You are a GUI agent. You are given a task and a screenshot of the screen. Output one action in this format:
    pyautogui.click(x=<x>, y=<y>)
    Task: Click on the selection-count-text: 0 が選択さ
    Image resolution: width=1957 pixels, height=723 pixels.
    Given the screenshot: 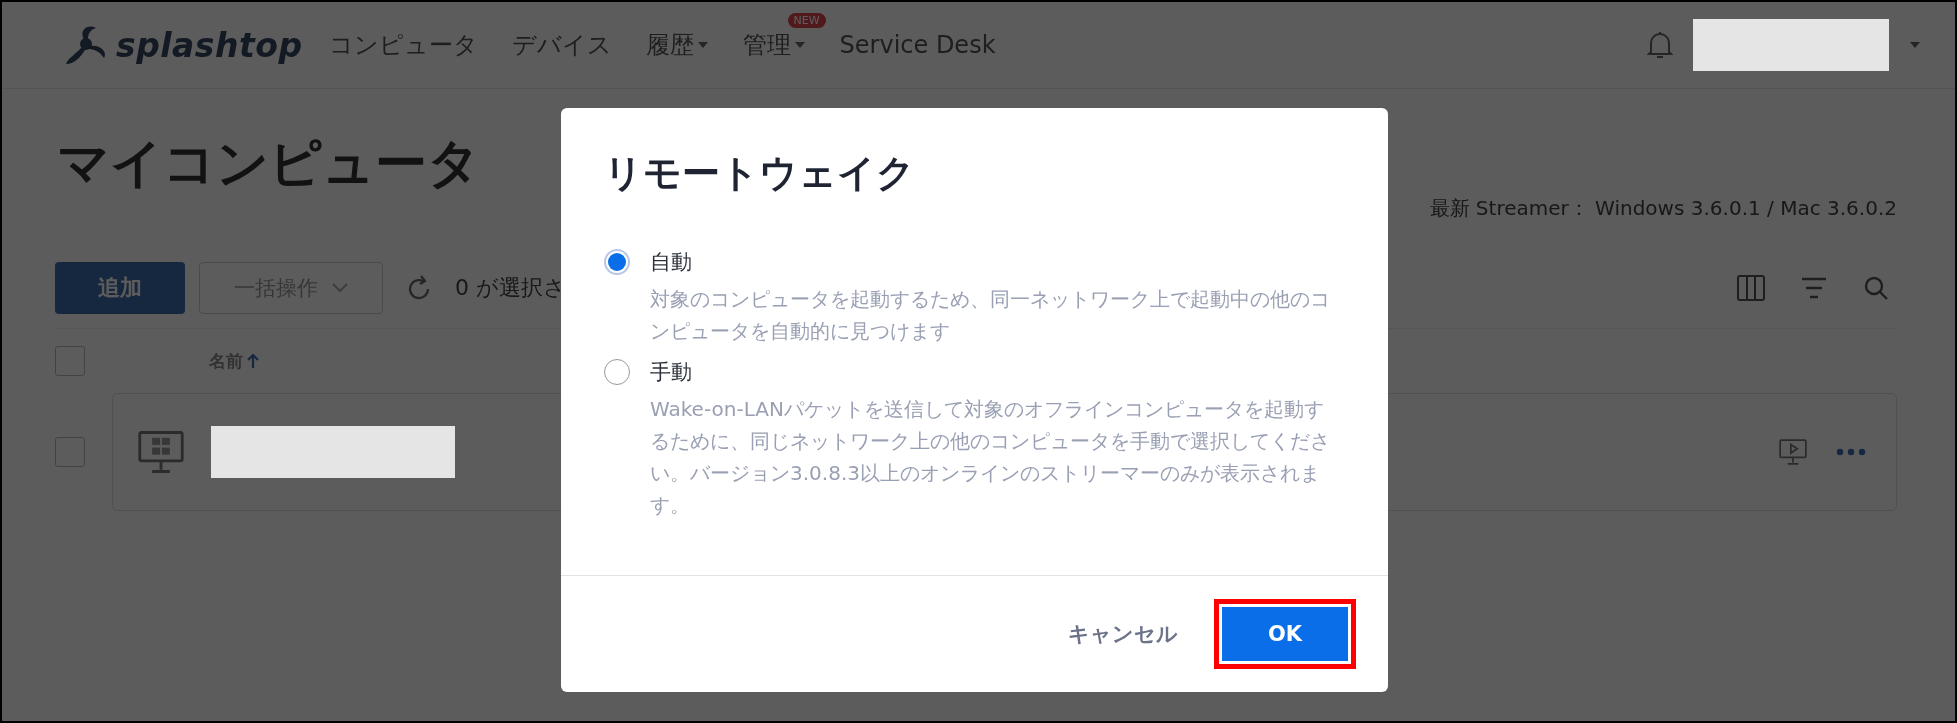 What is the action you would take?
    pyautogui.click(x=510, y=288)
    